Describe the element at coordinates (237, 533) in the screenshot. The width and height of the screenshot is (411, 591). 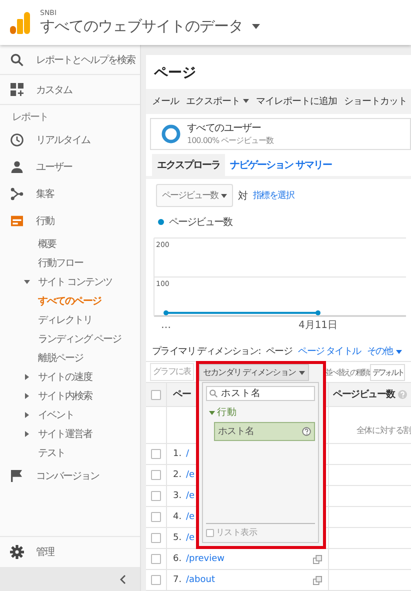
I see `list-view-label: リスト表示` at that location.